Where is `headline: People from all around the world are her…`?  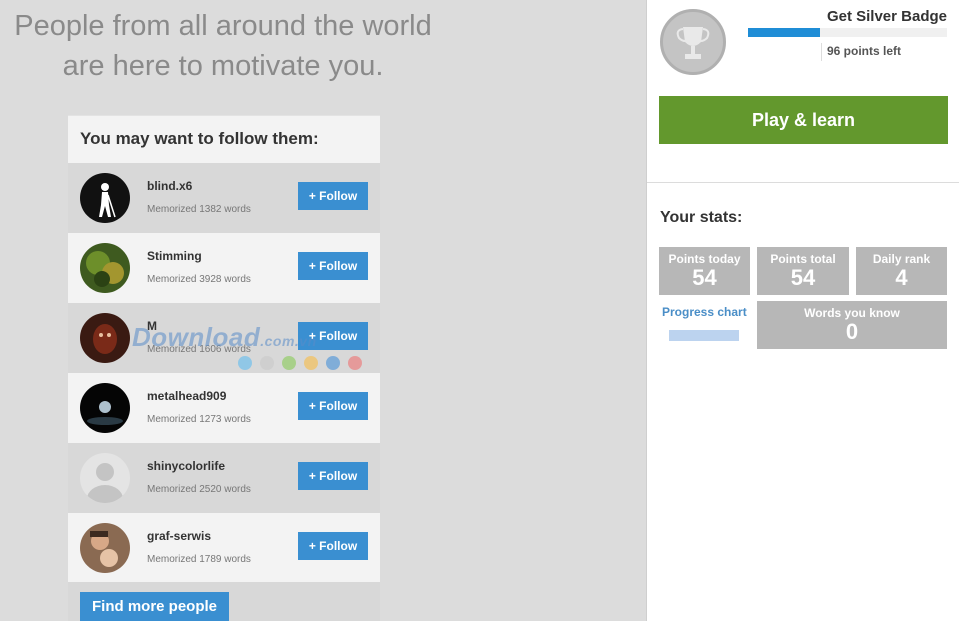 headline: People from all around the world are her… is located at coordinates (223, 46).